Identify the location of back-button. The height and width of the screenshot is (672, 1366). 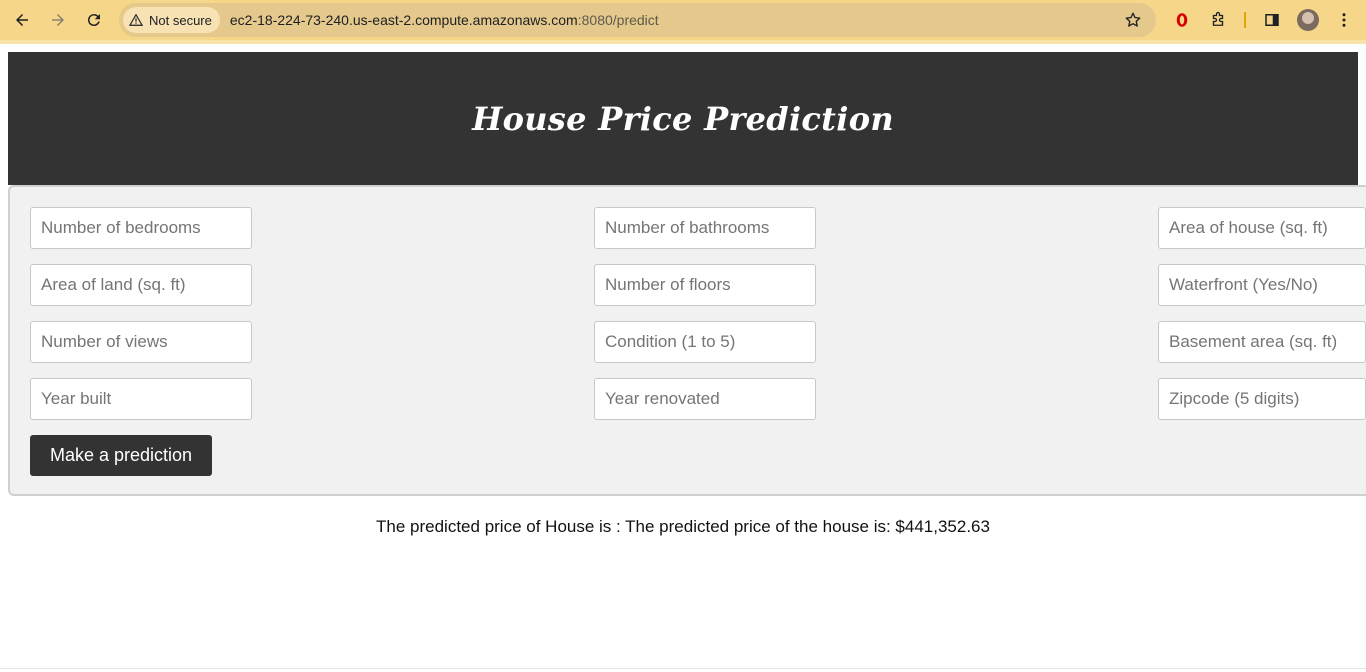
(22, 20).